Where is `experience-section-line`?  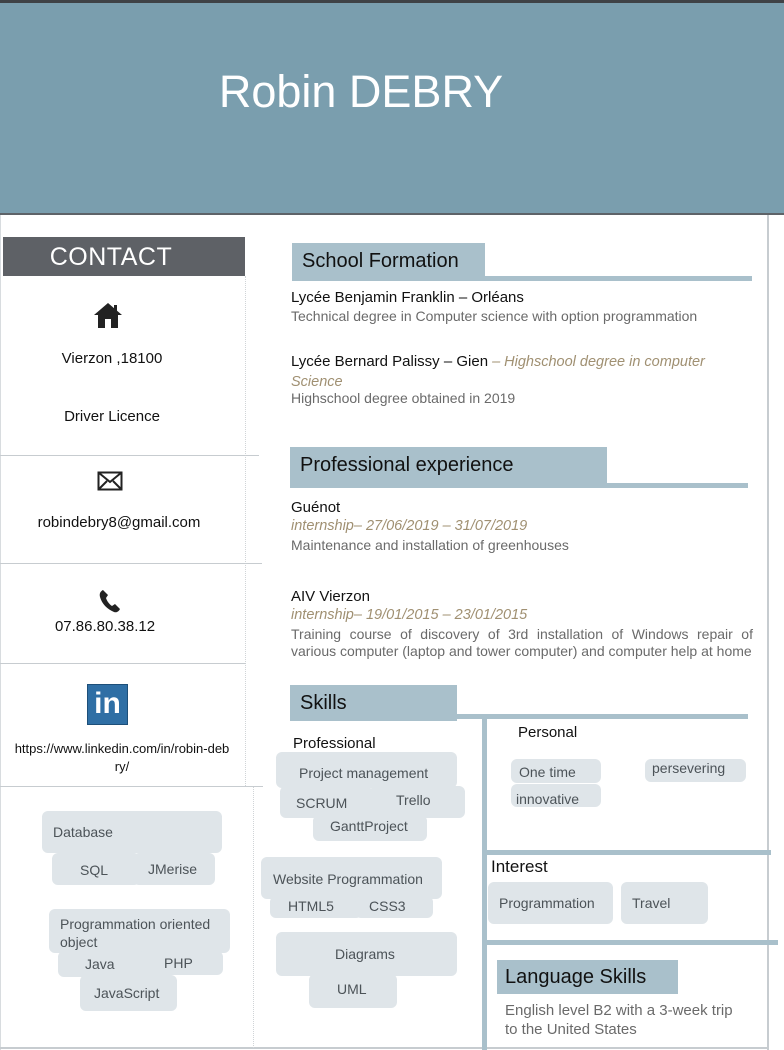 experience-section-line is located at coordinates (519, 485).